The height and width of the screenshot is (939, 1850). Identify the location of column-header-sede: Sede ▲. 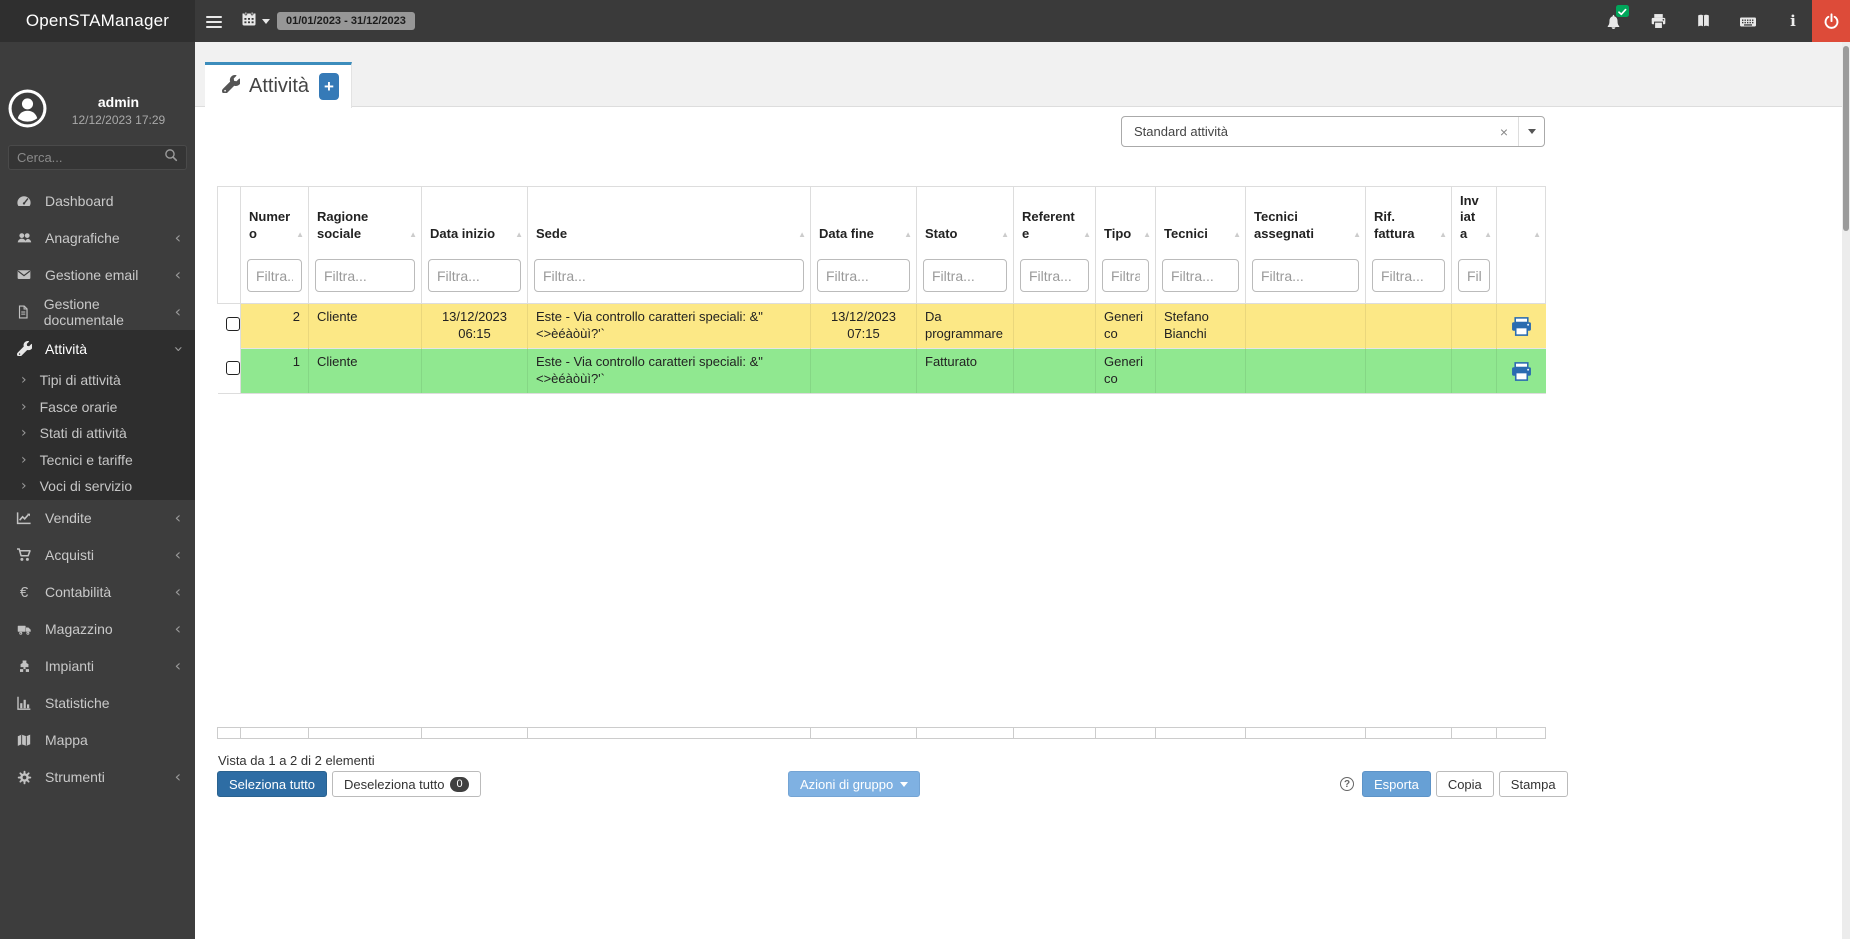
(669, 216).